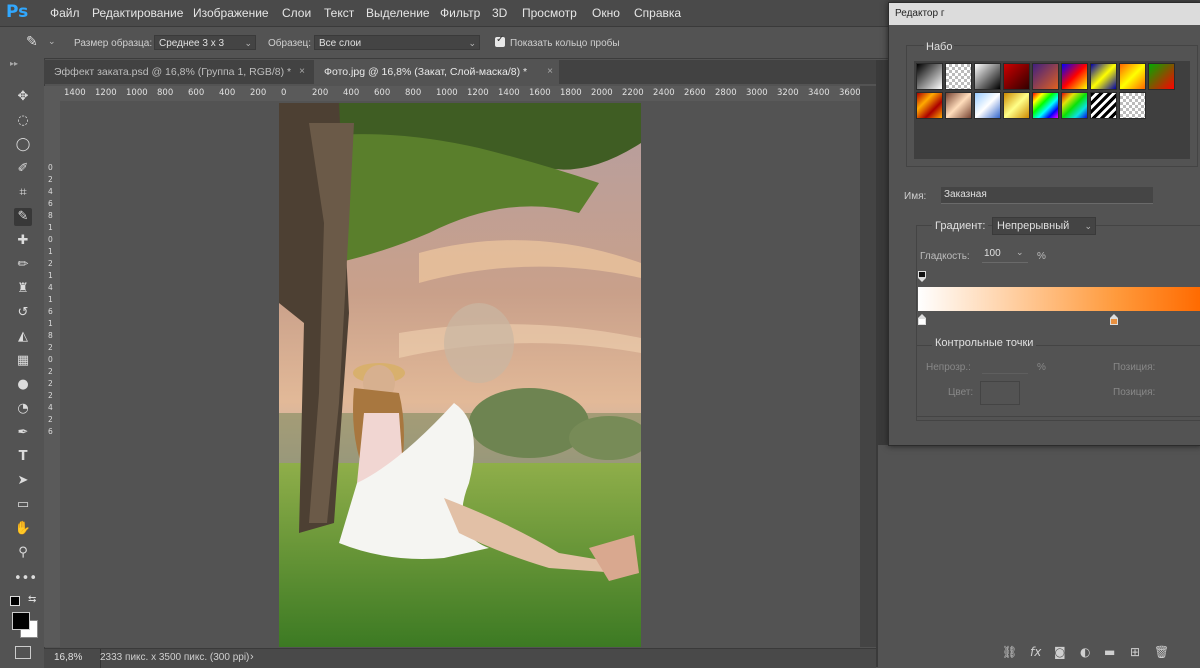  I want to click on vertical-scrollbar, so click(868, 366).